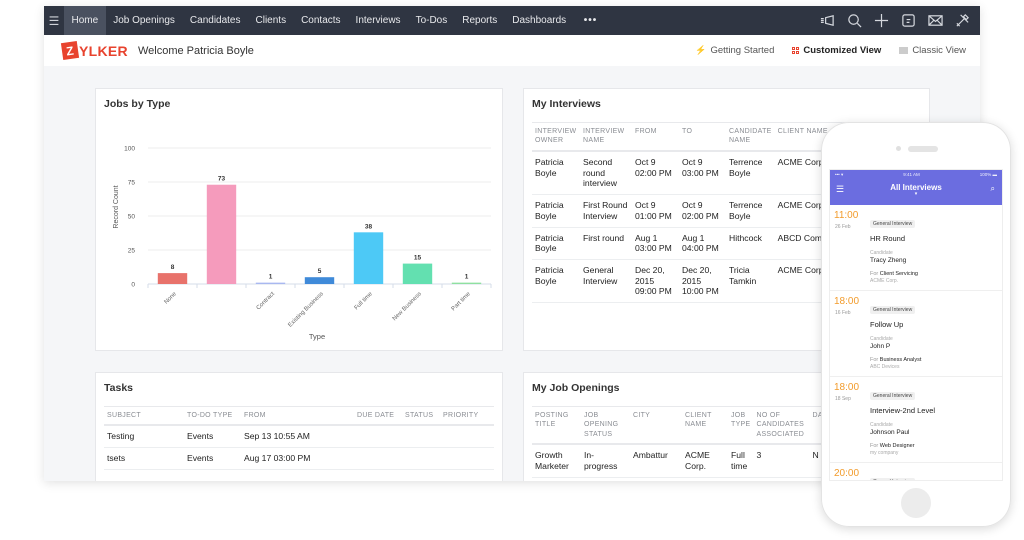  I want to click on interview-name-link: Second round interview, so click(606, 173).